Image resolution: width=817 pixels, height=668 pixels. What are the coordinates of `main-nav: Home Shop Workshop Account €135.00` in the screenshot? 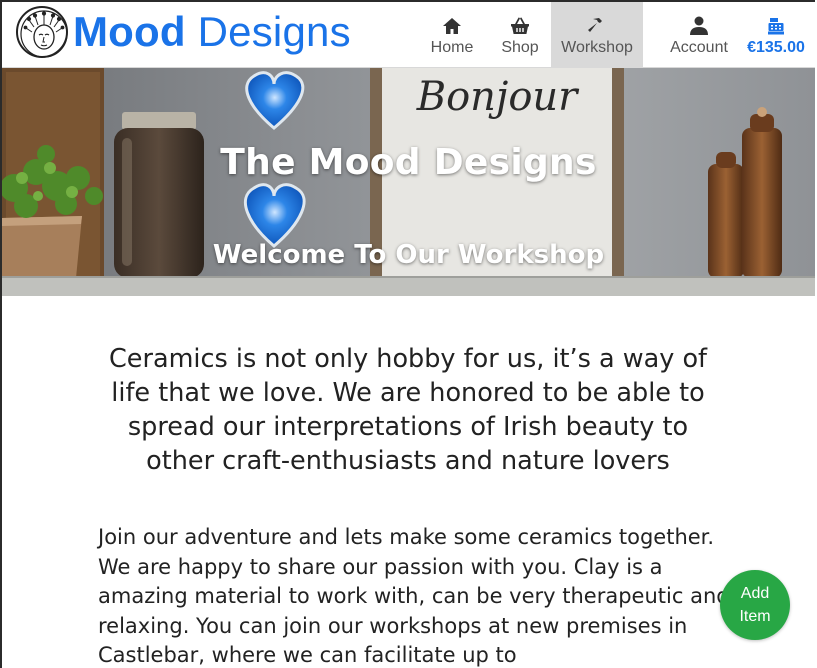 It's located at (615, 35).